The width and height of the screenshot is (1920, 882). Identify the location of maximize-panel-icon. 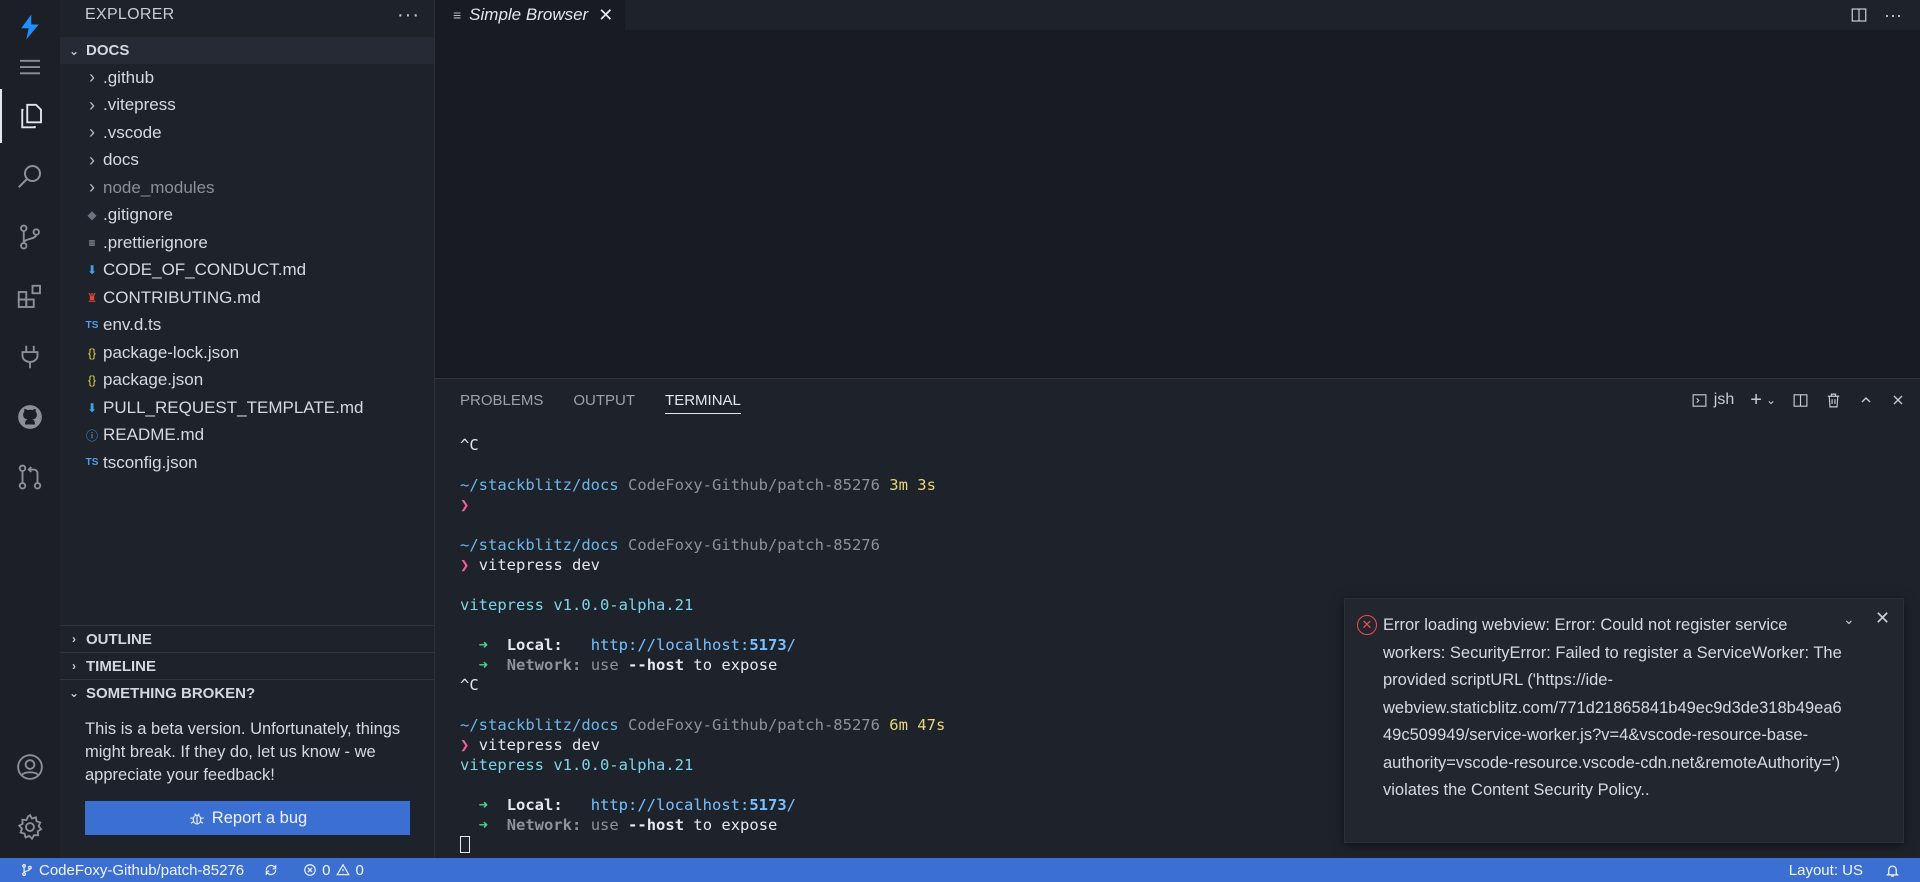
(1866, 400).